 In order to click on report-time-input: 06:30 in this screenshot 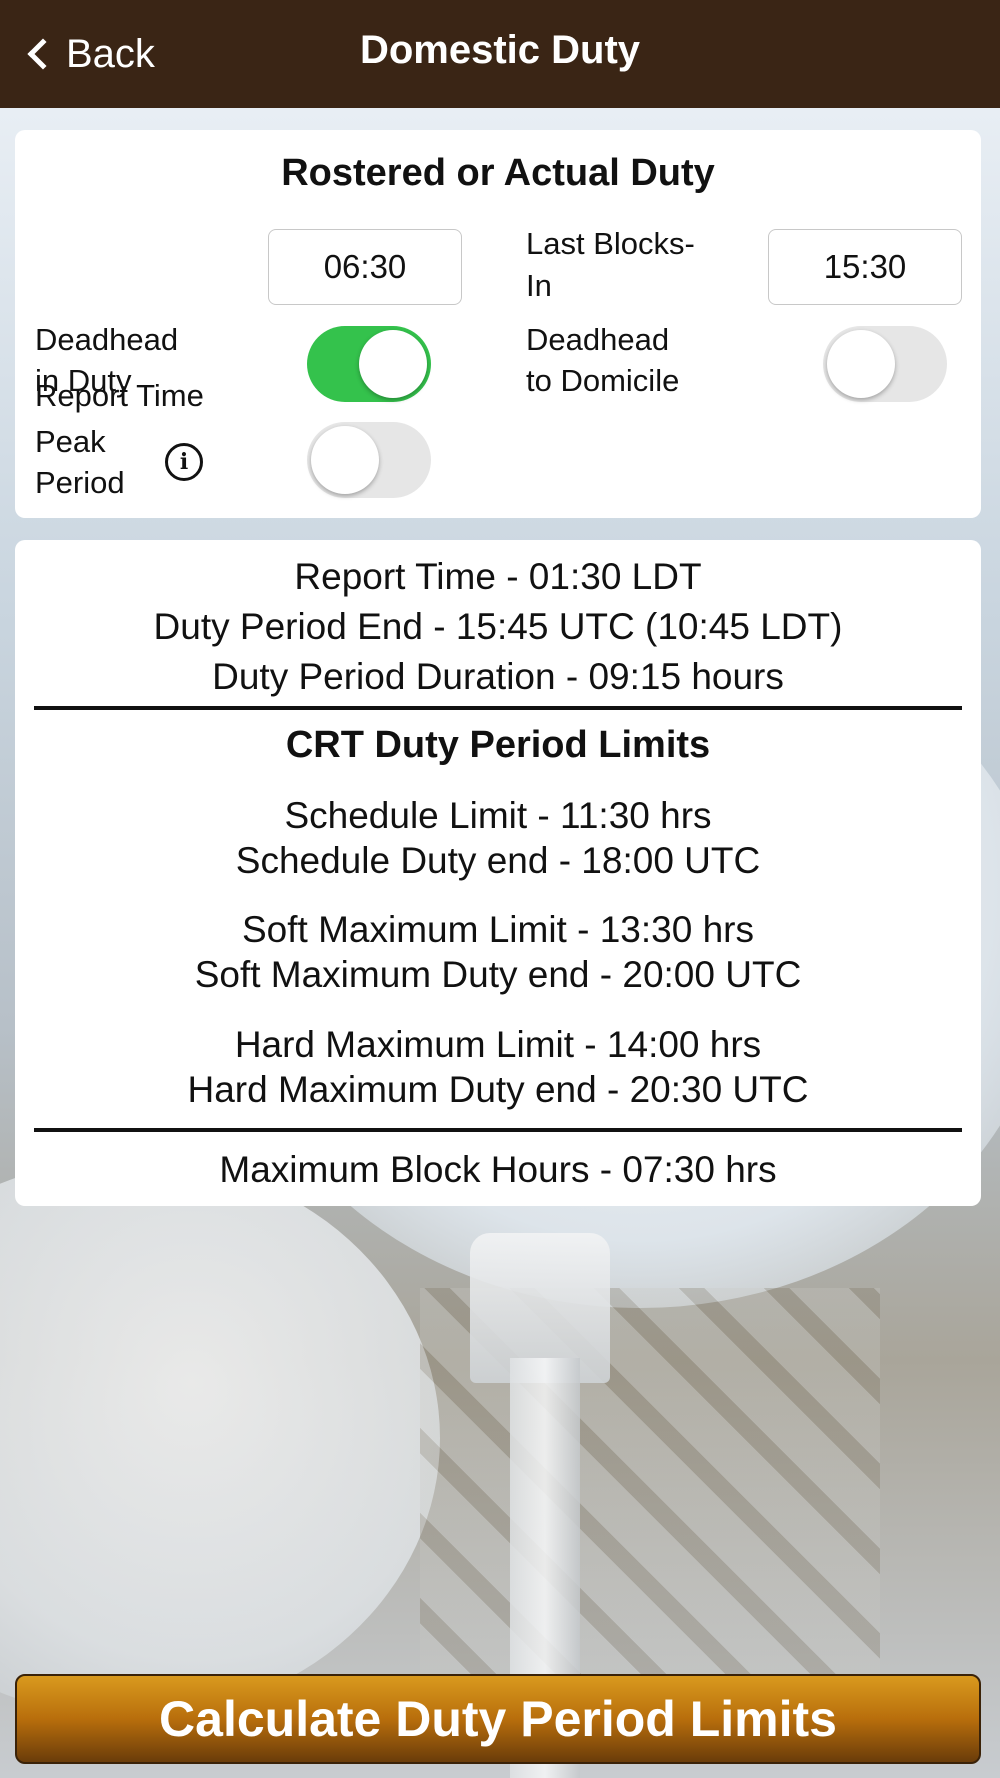, I will do `click(365, 267)`.